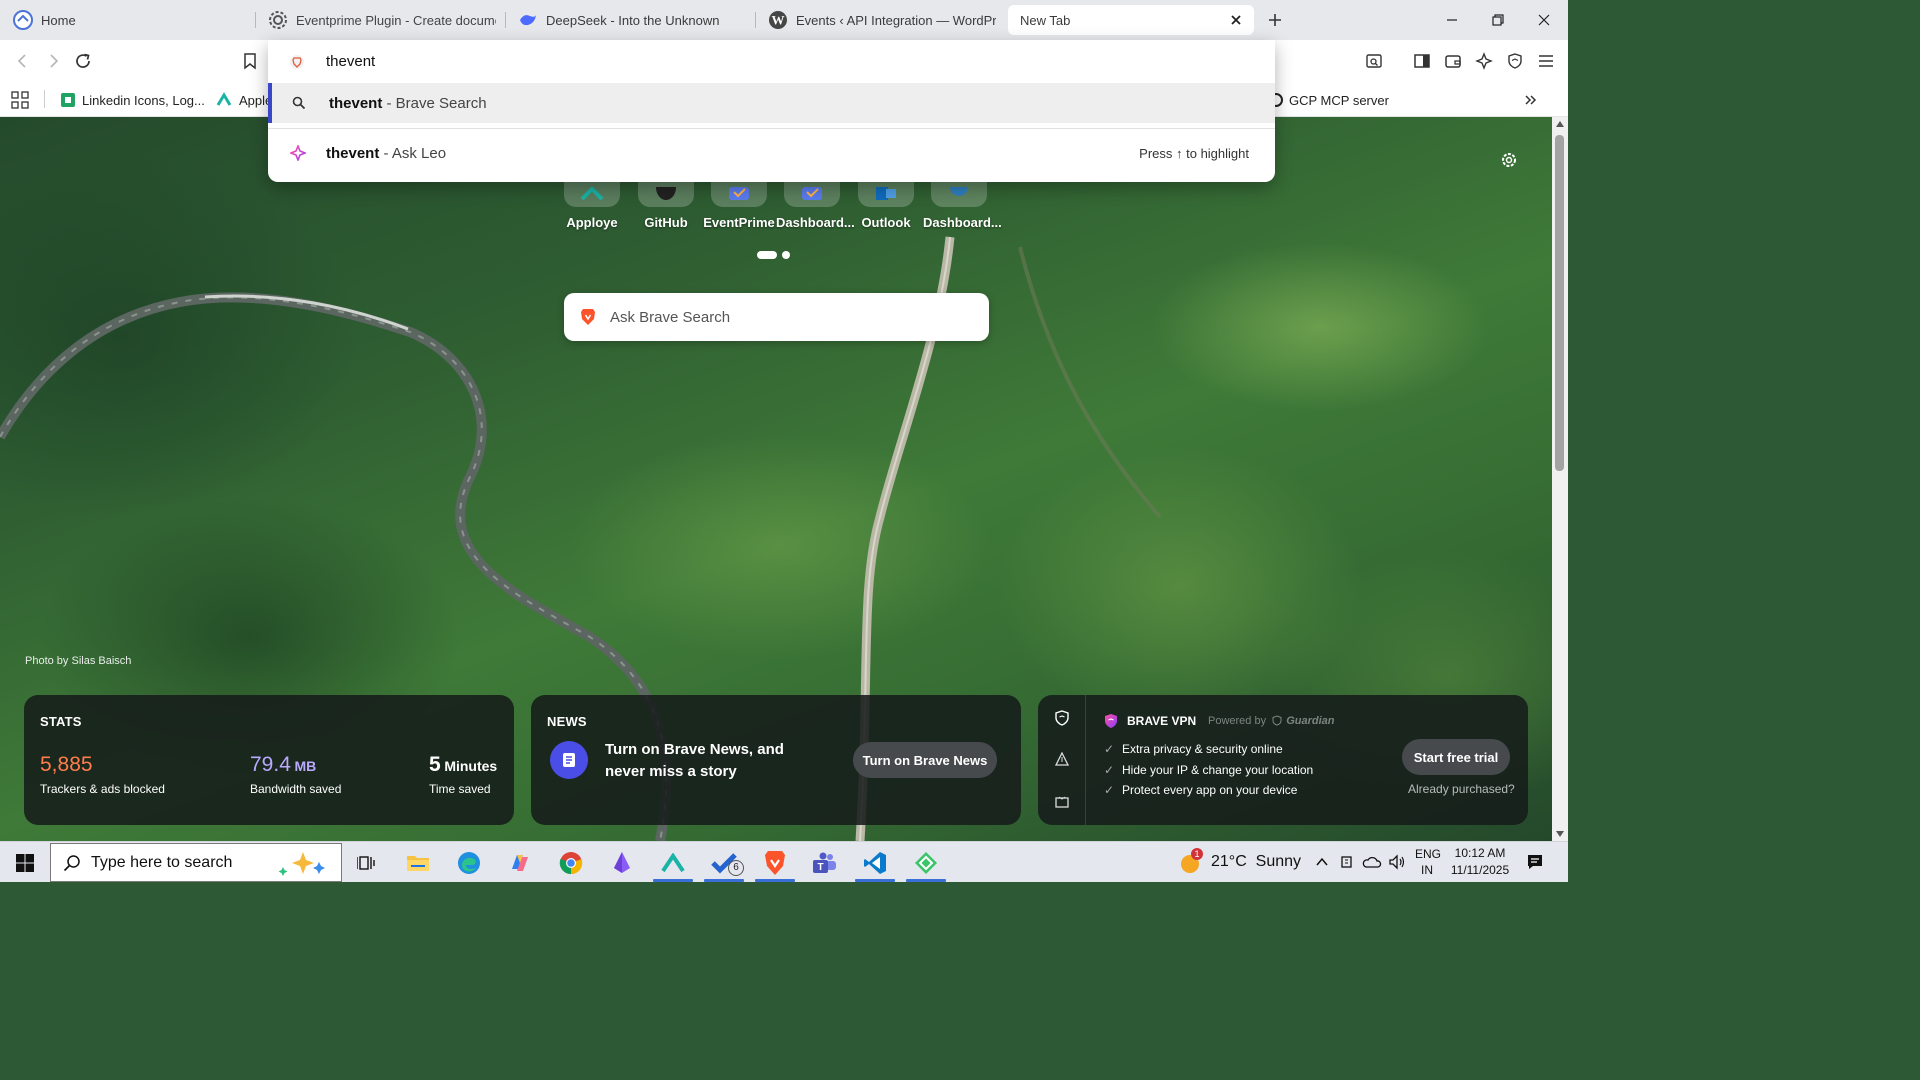  What do you see at coordinates (23, 61) in the screenshot?
I see `back-button` at bounding box center [23, 61].